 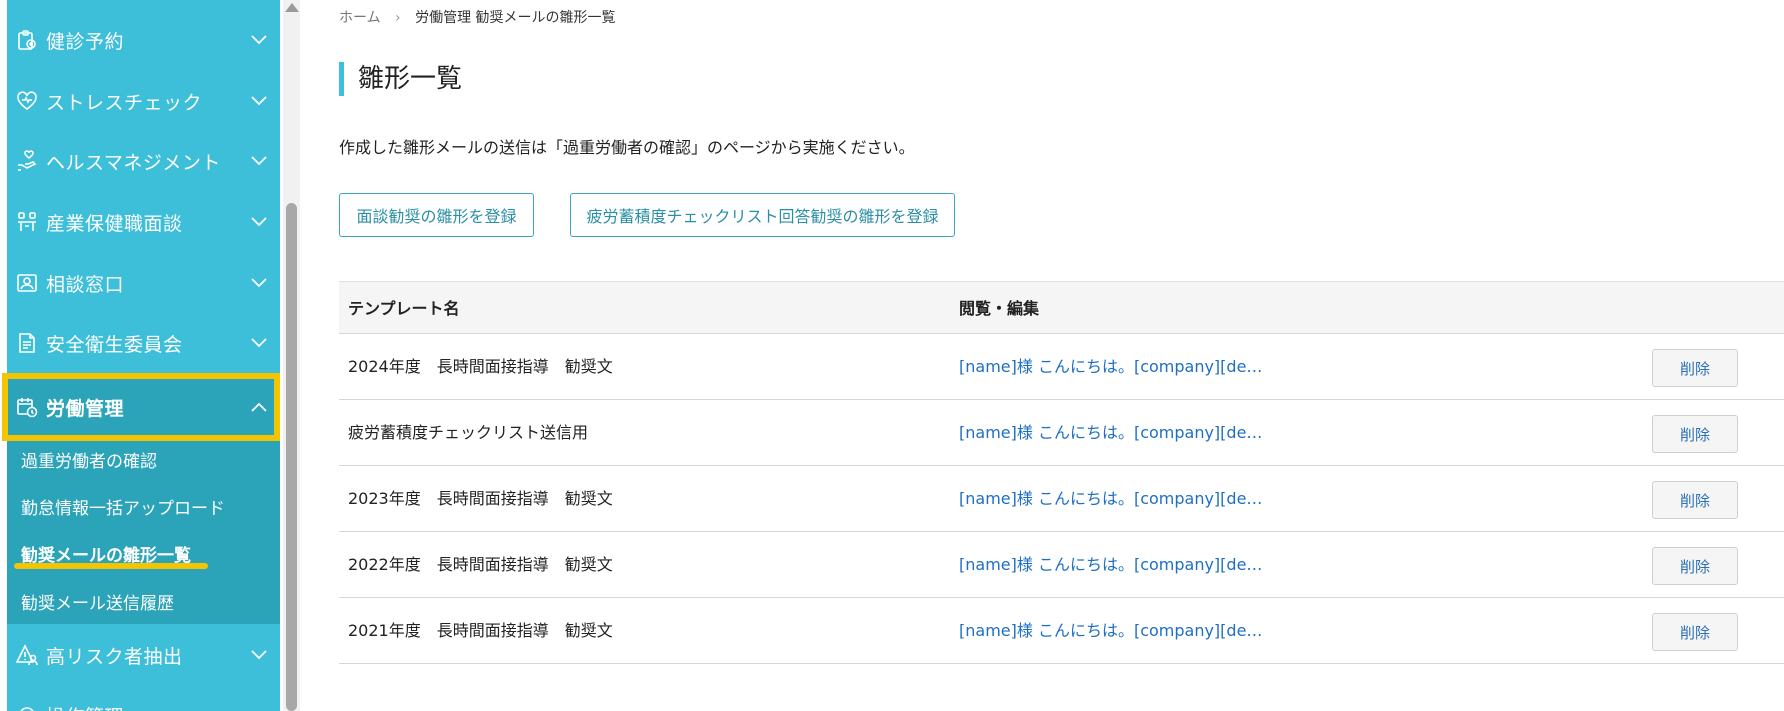 I want to click on sidebar-item-label: 高リスク者抽出, so click(x=114, y=656).